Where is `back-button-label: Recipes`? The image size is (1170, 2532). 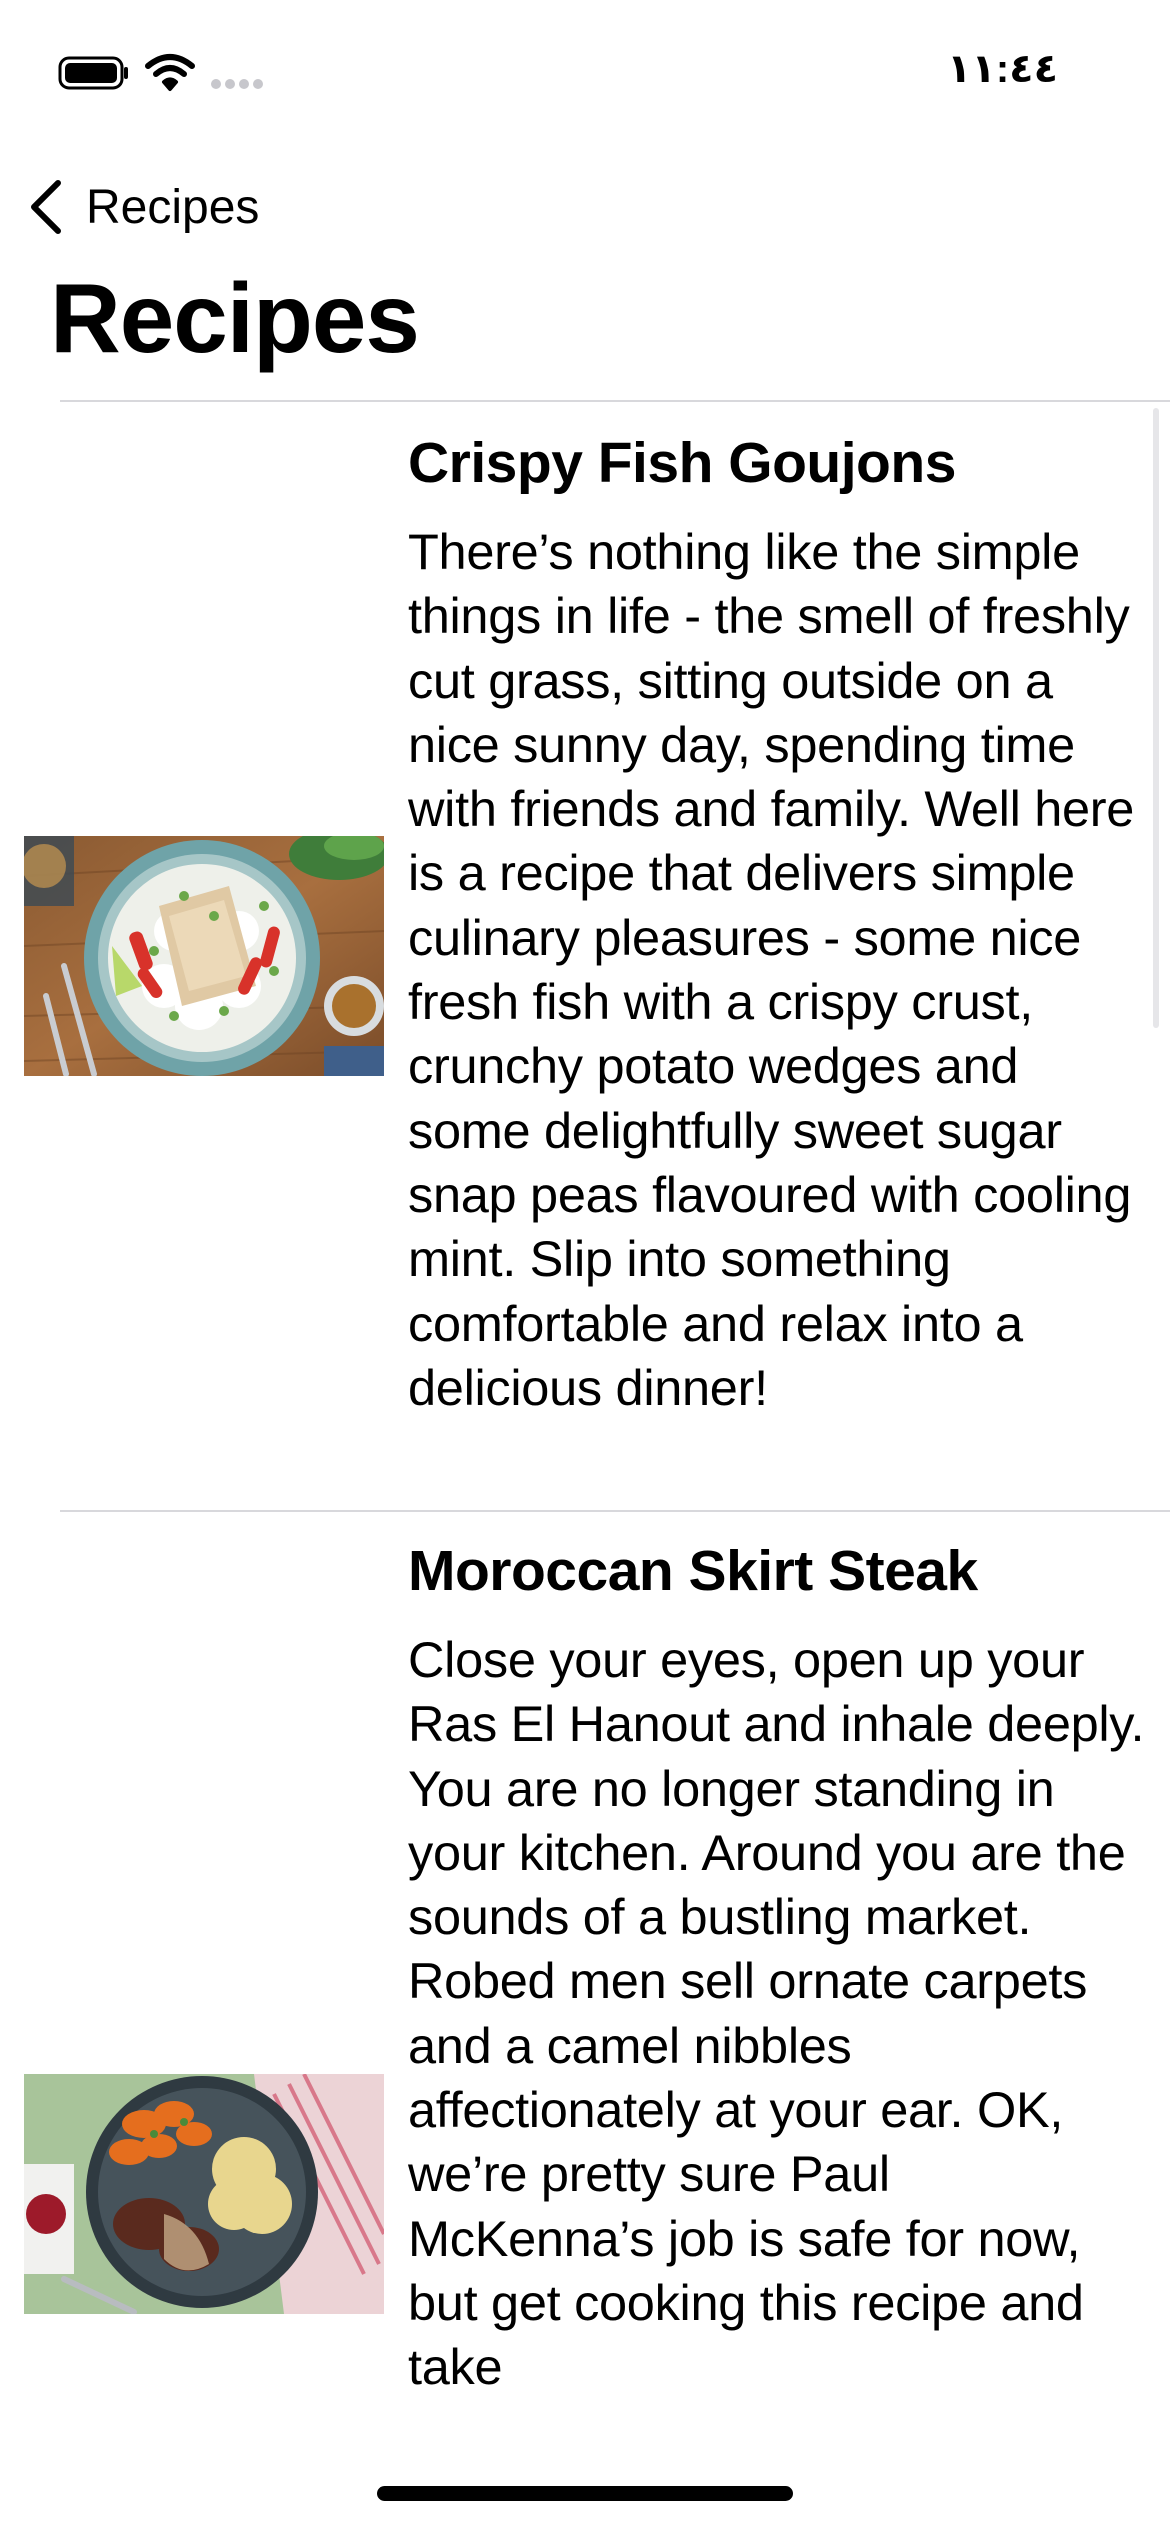 back-button-label: Recipes is located at coordinates (173, 207).